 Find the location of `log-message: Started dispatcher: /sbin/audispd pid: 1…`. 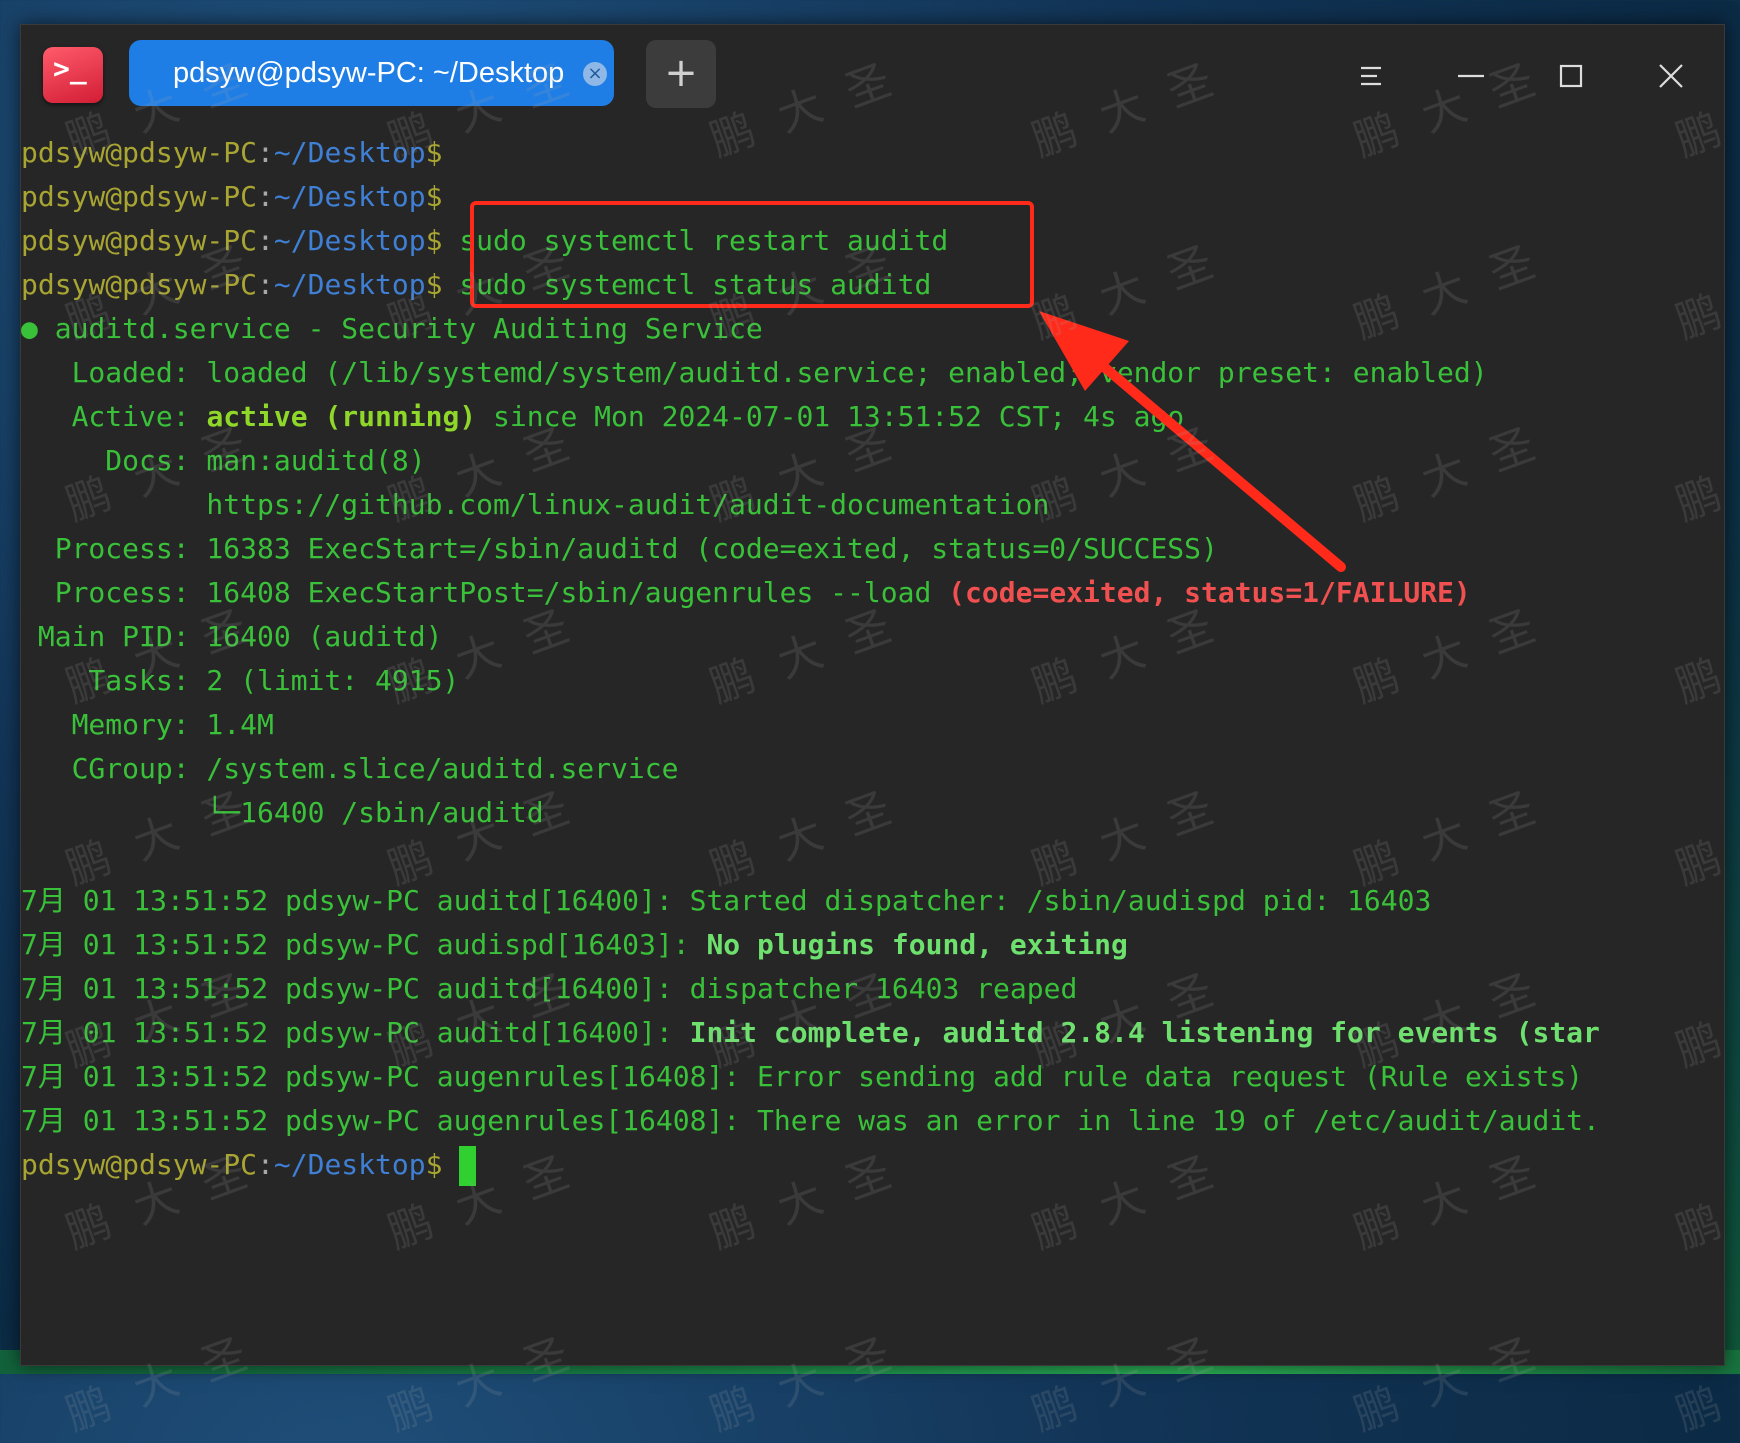

log-message: Started dispatcher: /sbin/audispd pid: 1… is located at coordinates (1060, 900).